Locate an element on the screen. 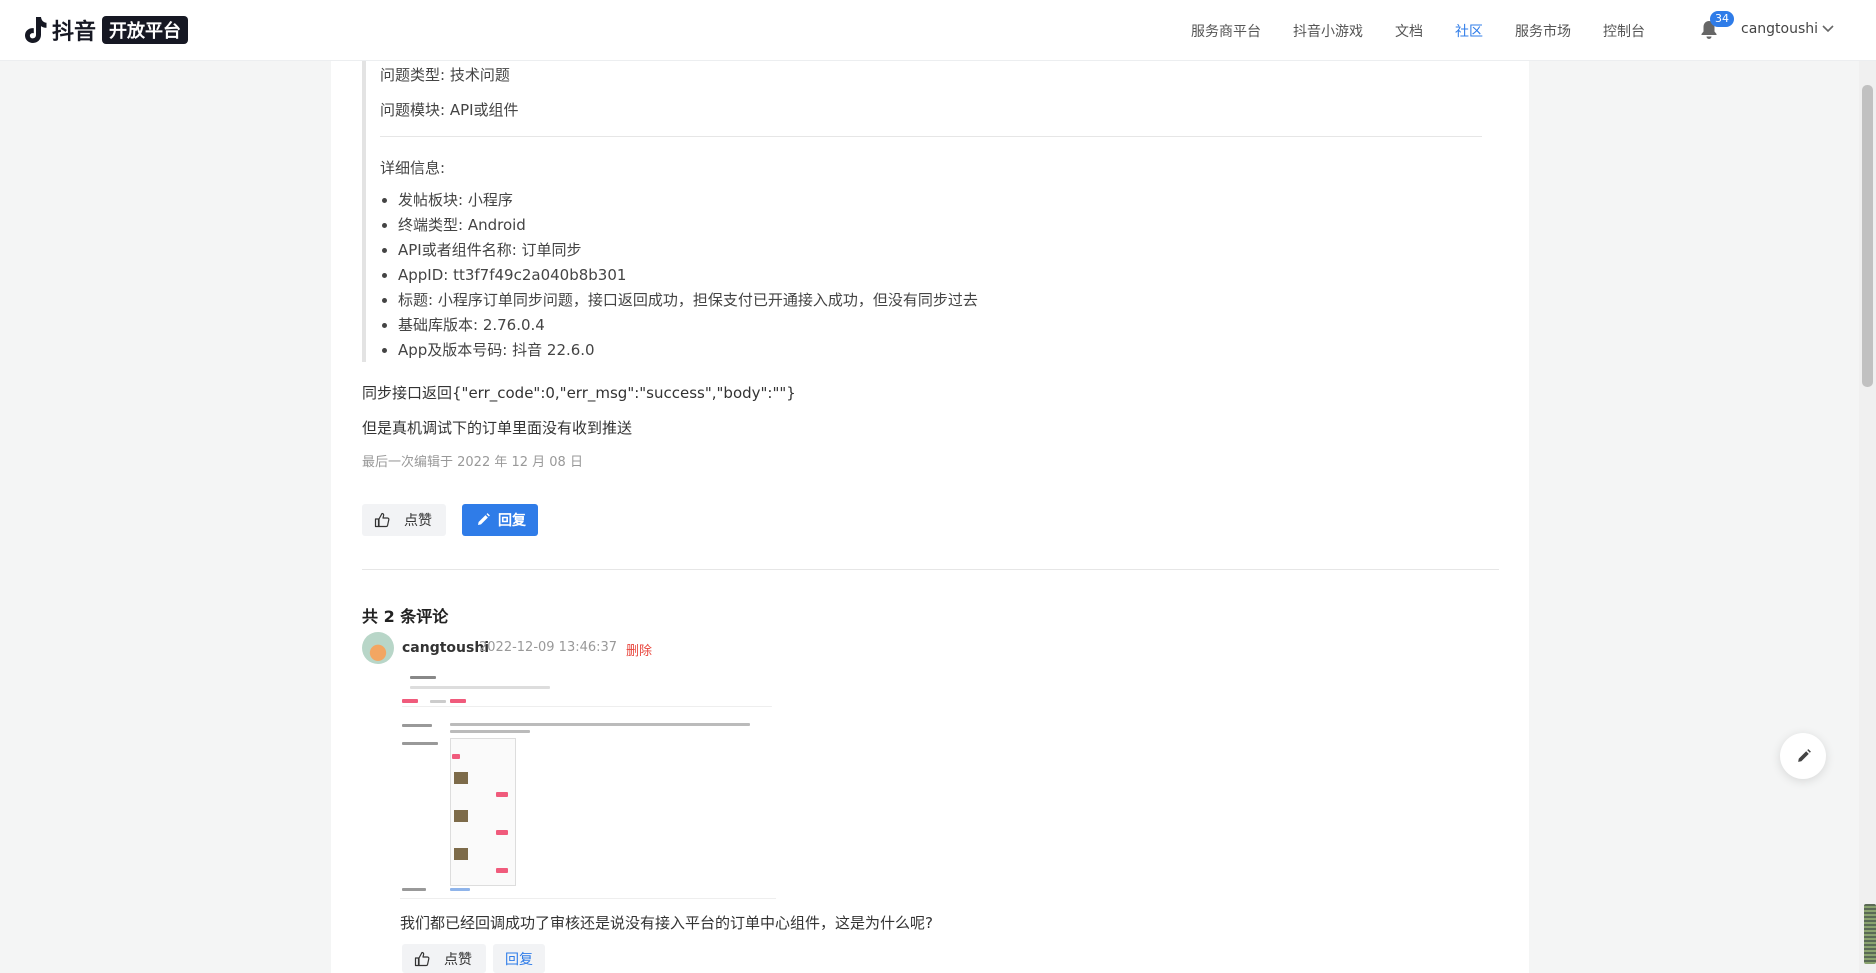 Image resolution: width=1876 pixels, height=973 pixels. comment-like-label: 点赞 is located at coordinates (458, 959).